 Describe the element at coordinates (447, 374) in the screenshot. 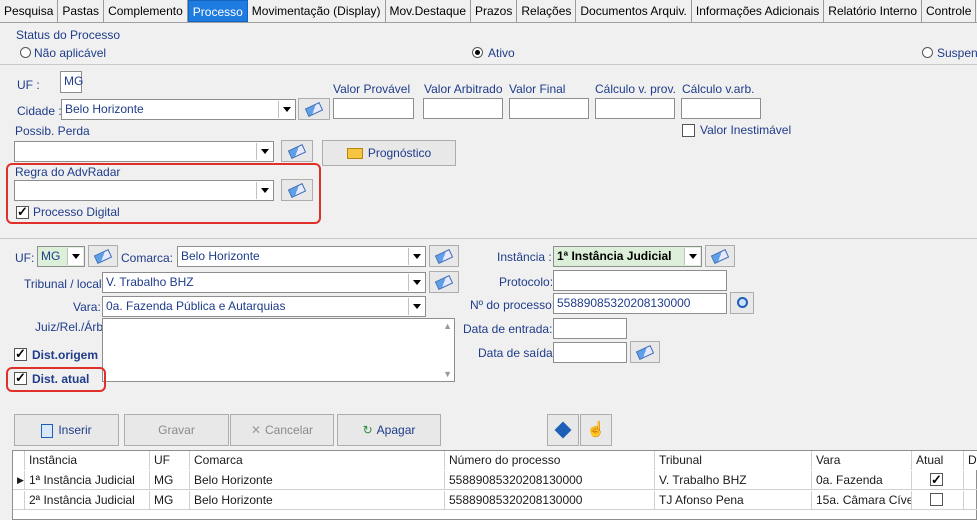

I see `scroll-down-icon: ▼` at that location.